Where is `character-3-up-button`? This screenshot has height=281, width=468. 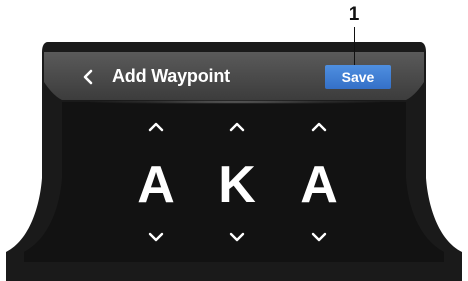 character-3-up-button is located at coordinates (319, 127).